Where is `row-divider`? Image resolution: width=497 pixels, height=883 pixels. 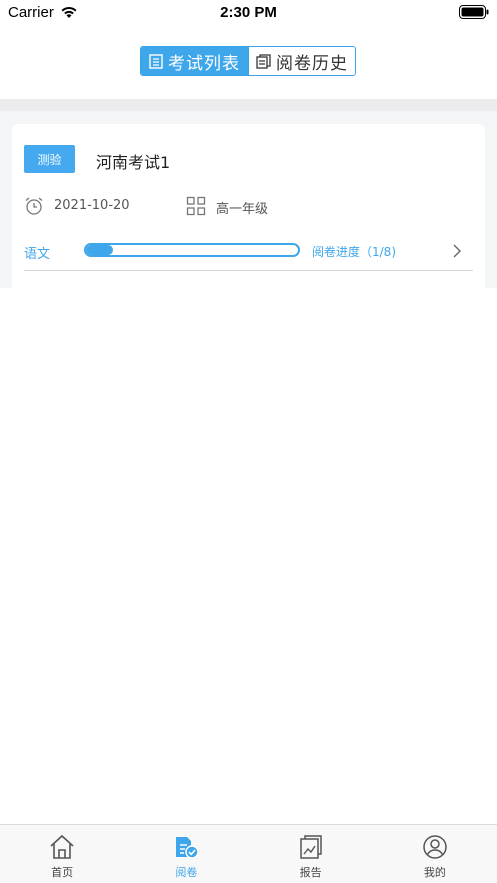 row-divider is located at coordinates (248, 270).